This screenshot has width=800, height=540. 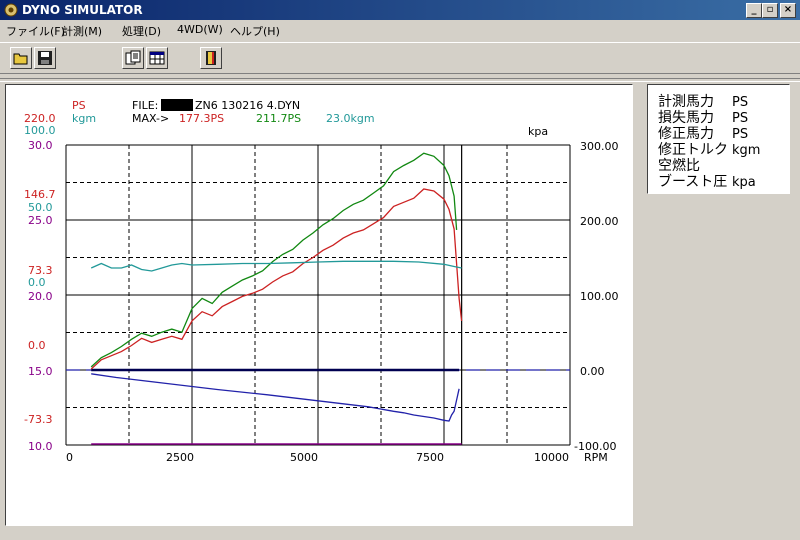 What do you see at coordinates (350, 118) in the screenshot?
I see `max-kgm-value: 23.0kgm` at bounding box center [350, 118].